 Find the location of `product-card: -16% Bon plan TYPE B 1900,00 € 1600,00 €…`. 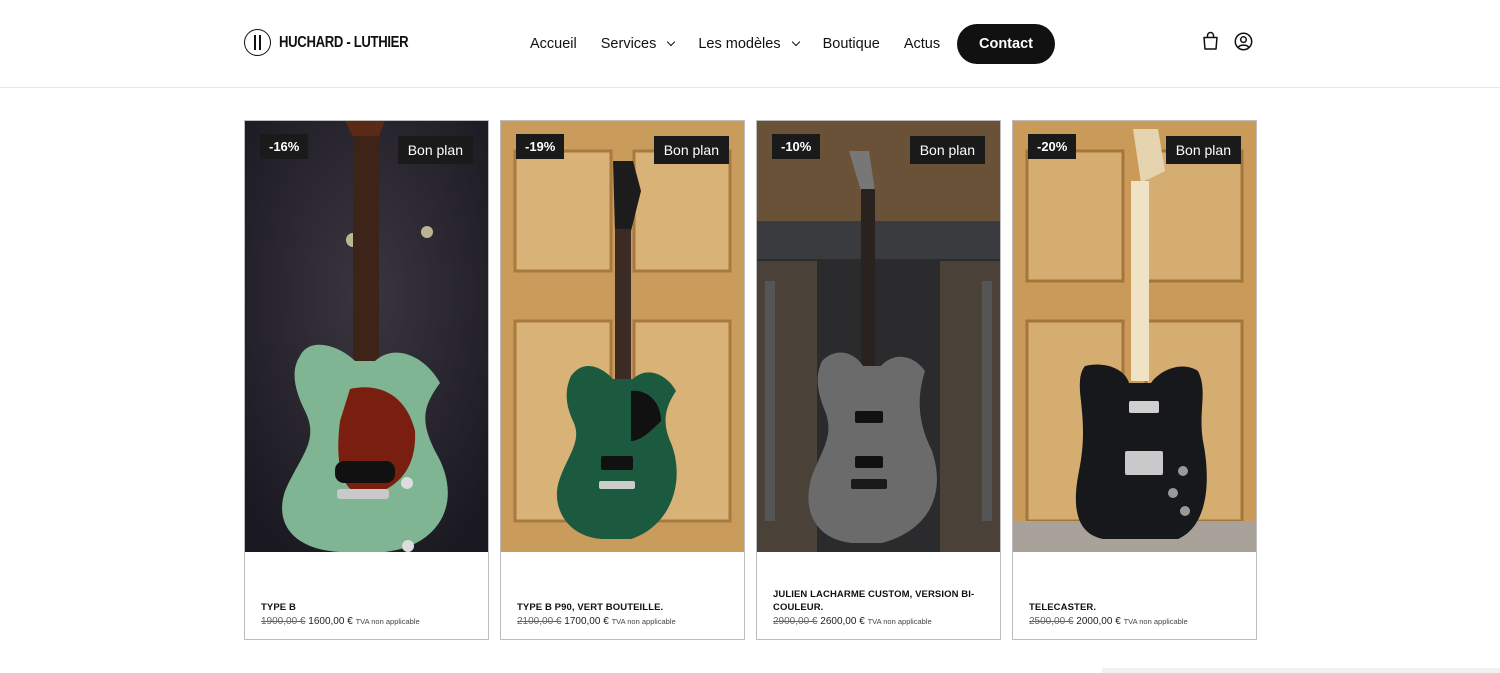

product-card: -16% Bon plan TYPE B 1900,00 € 1600,00 €… is located at coordinates (366, 380).